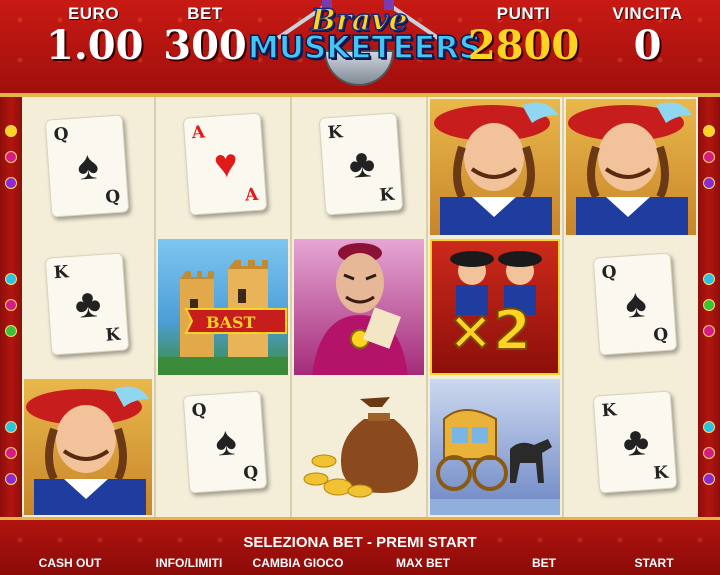 This screenshot has width=720, height=575. Describe the element at coordinates (70, 563) in the screenshot. I see `cash-out-button: CASH OUT` at that location.